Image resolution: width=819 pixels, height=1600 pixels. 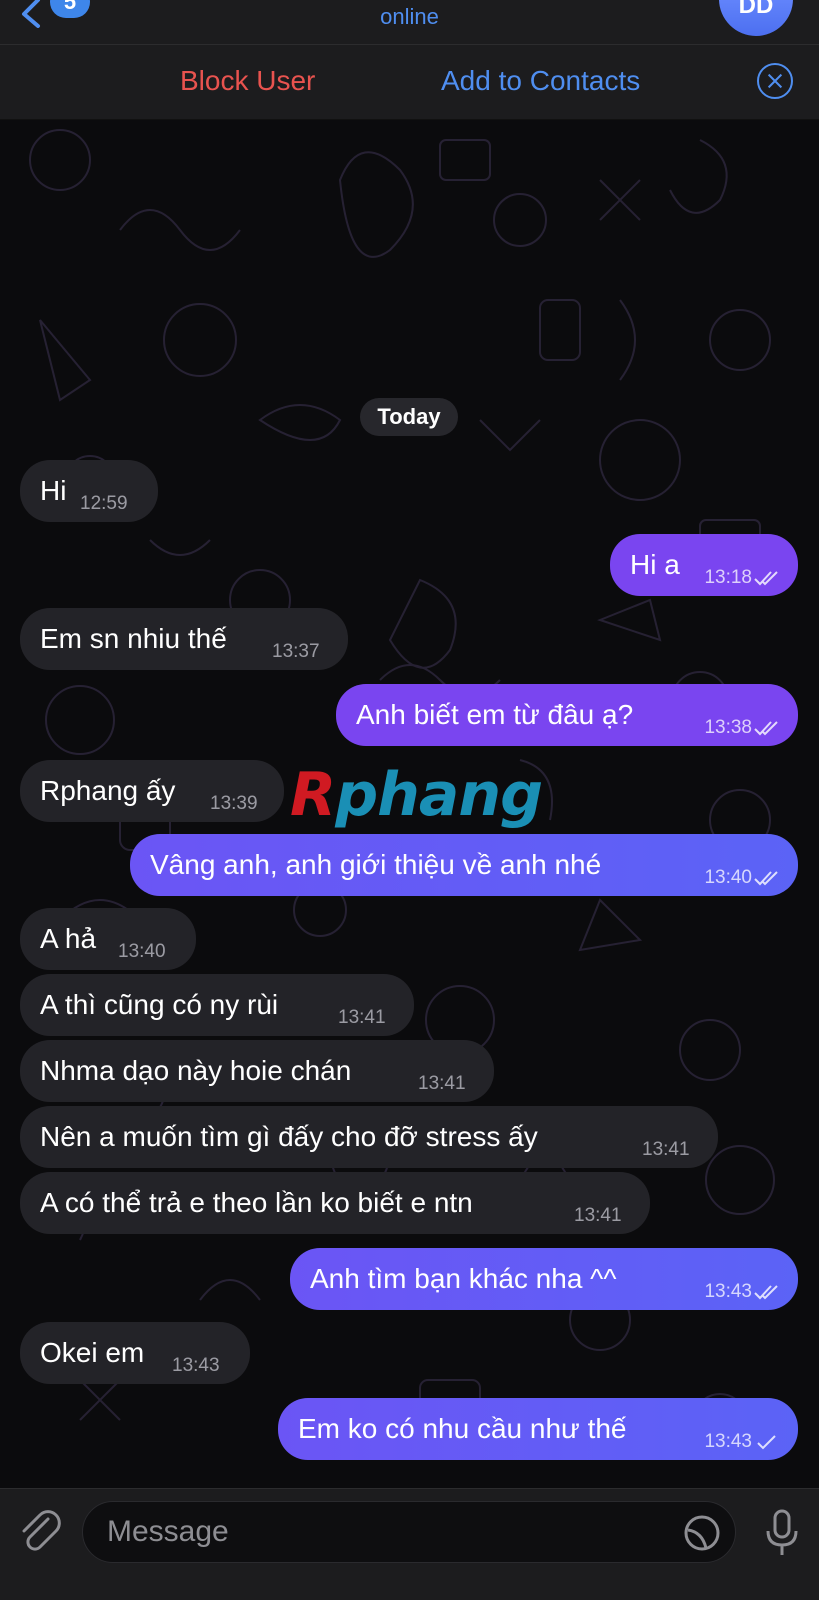 What do you see at coordinates (133, 638) in the screenshot?
I see `message-text: Em sn nhiu thế` at bounding box center [133, 638].